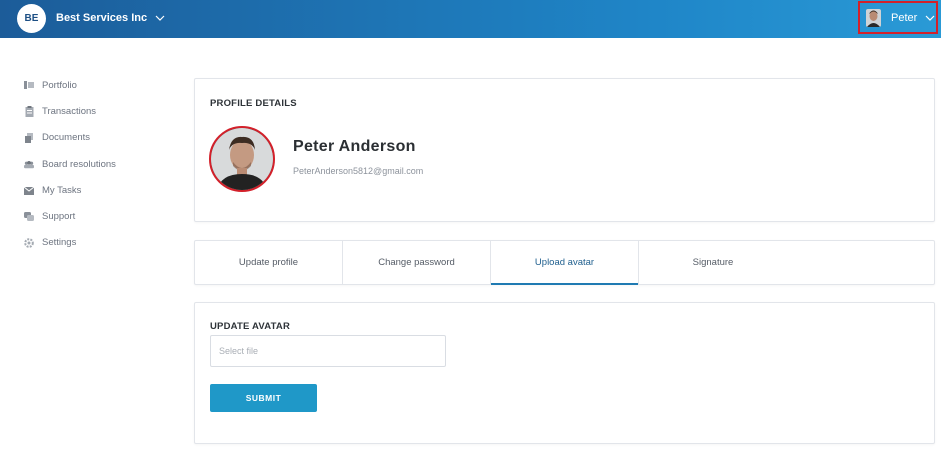 The image size is (941, 450). Describe the element at coordinates (102, 18) in the screenshot. I see `company-name: Best Services Inc` at that location.